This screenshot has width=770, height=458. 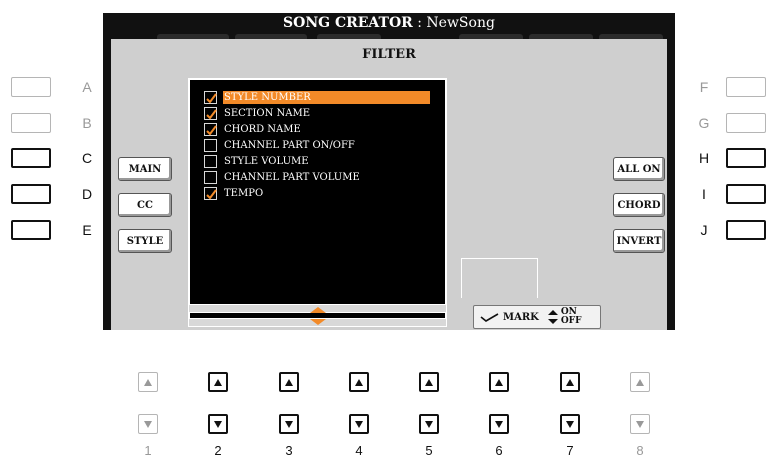 What do you see at coordinates (266, 161) in the screenshot?
I see `item-label: STYLE VOLUME` at bounding box center [266, 161].